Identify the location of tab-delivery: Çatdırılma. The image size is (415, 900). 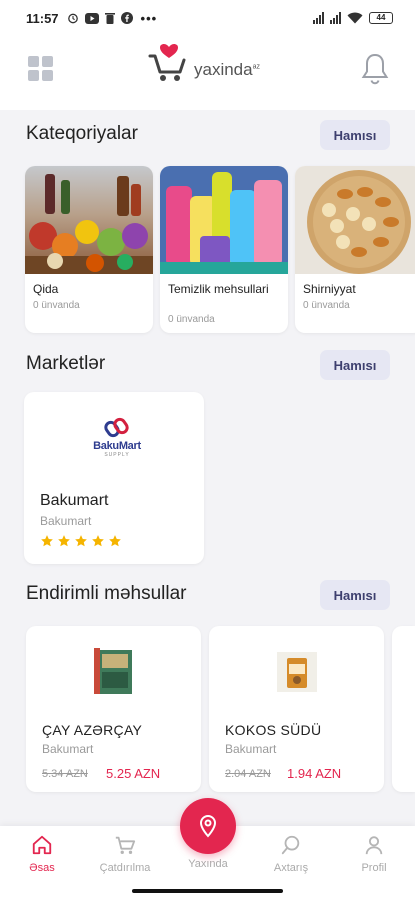
(125, 854).